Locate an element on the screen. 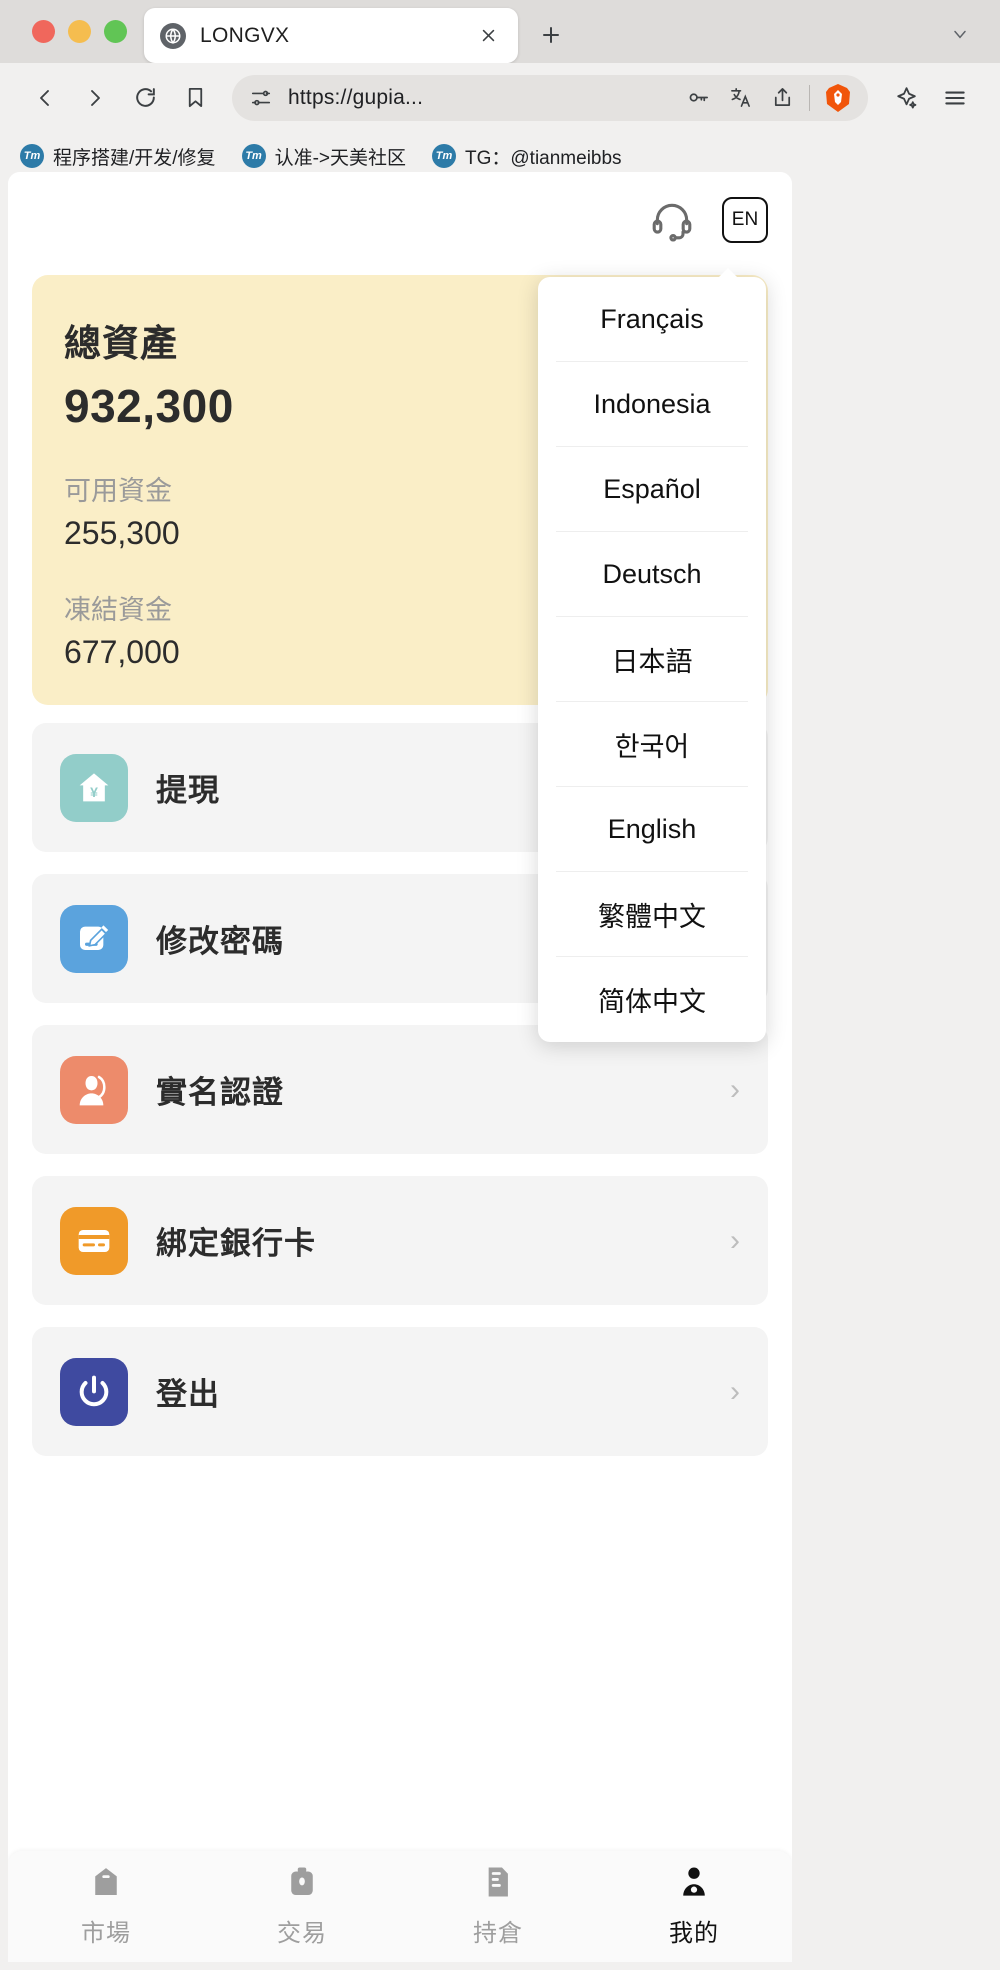  site-settings-icon is located at coordinates (261, 98).